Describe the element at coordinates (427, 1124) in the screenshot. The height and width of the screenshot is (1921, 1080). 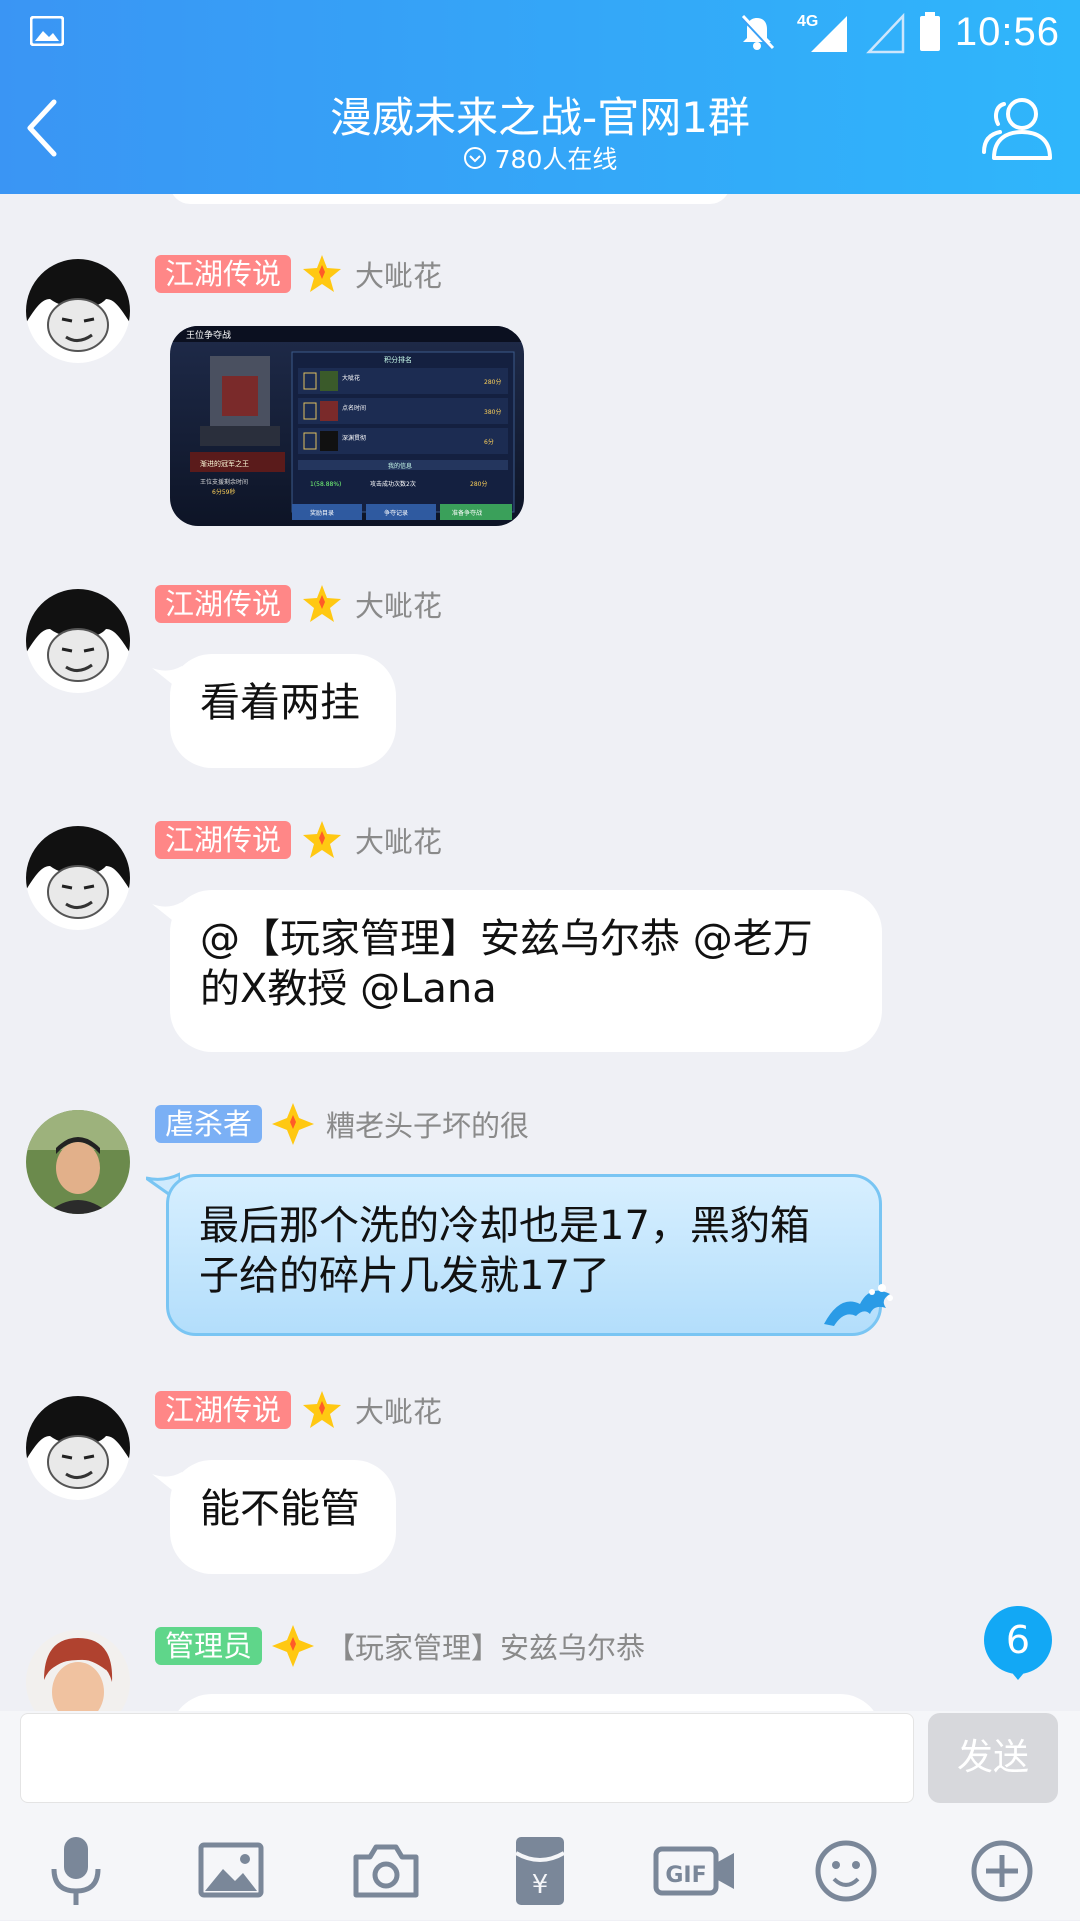
I see `sender-nickname: 糟老头子坏的很` at that location.